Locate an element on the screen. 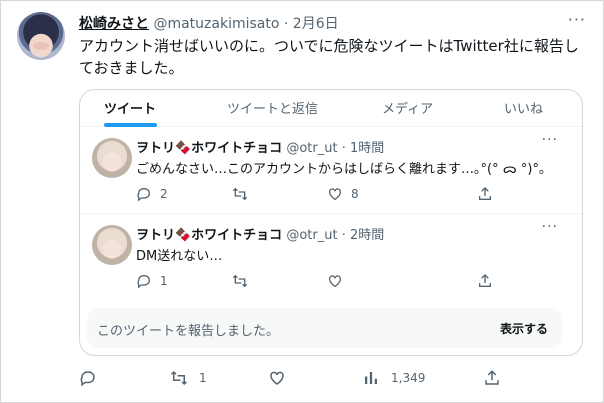 Image resolution: width=604 pixels, height=403 pixels. retweet-count: 1 is located at coordinates (203, 378).